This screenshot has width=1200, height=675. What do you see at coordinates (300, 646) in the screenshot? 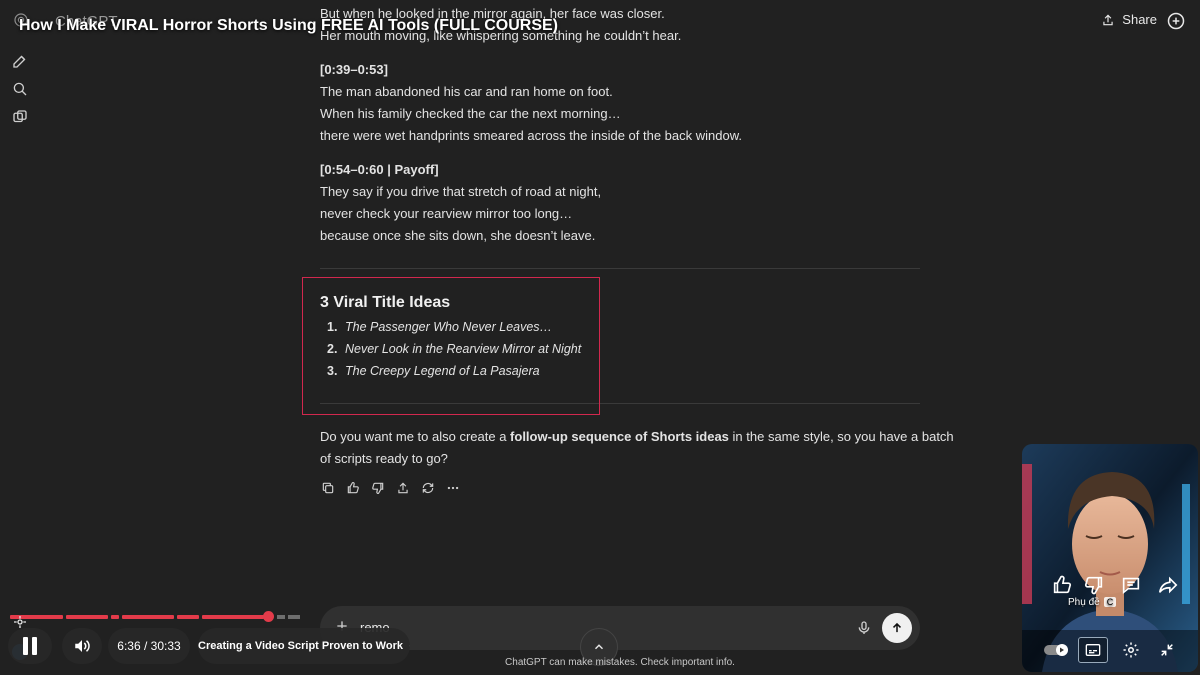
I see `chapter-label: Creating a Video Script Proven to Work` at bounding box center [300, 646].